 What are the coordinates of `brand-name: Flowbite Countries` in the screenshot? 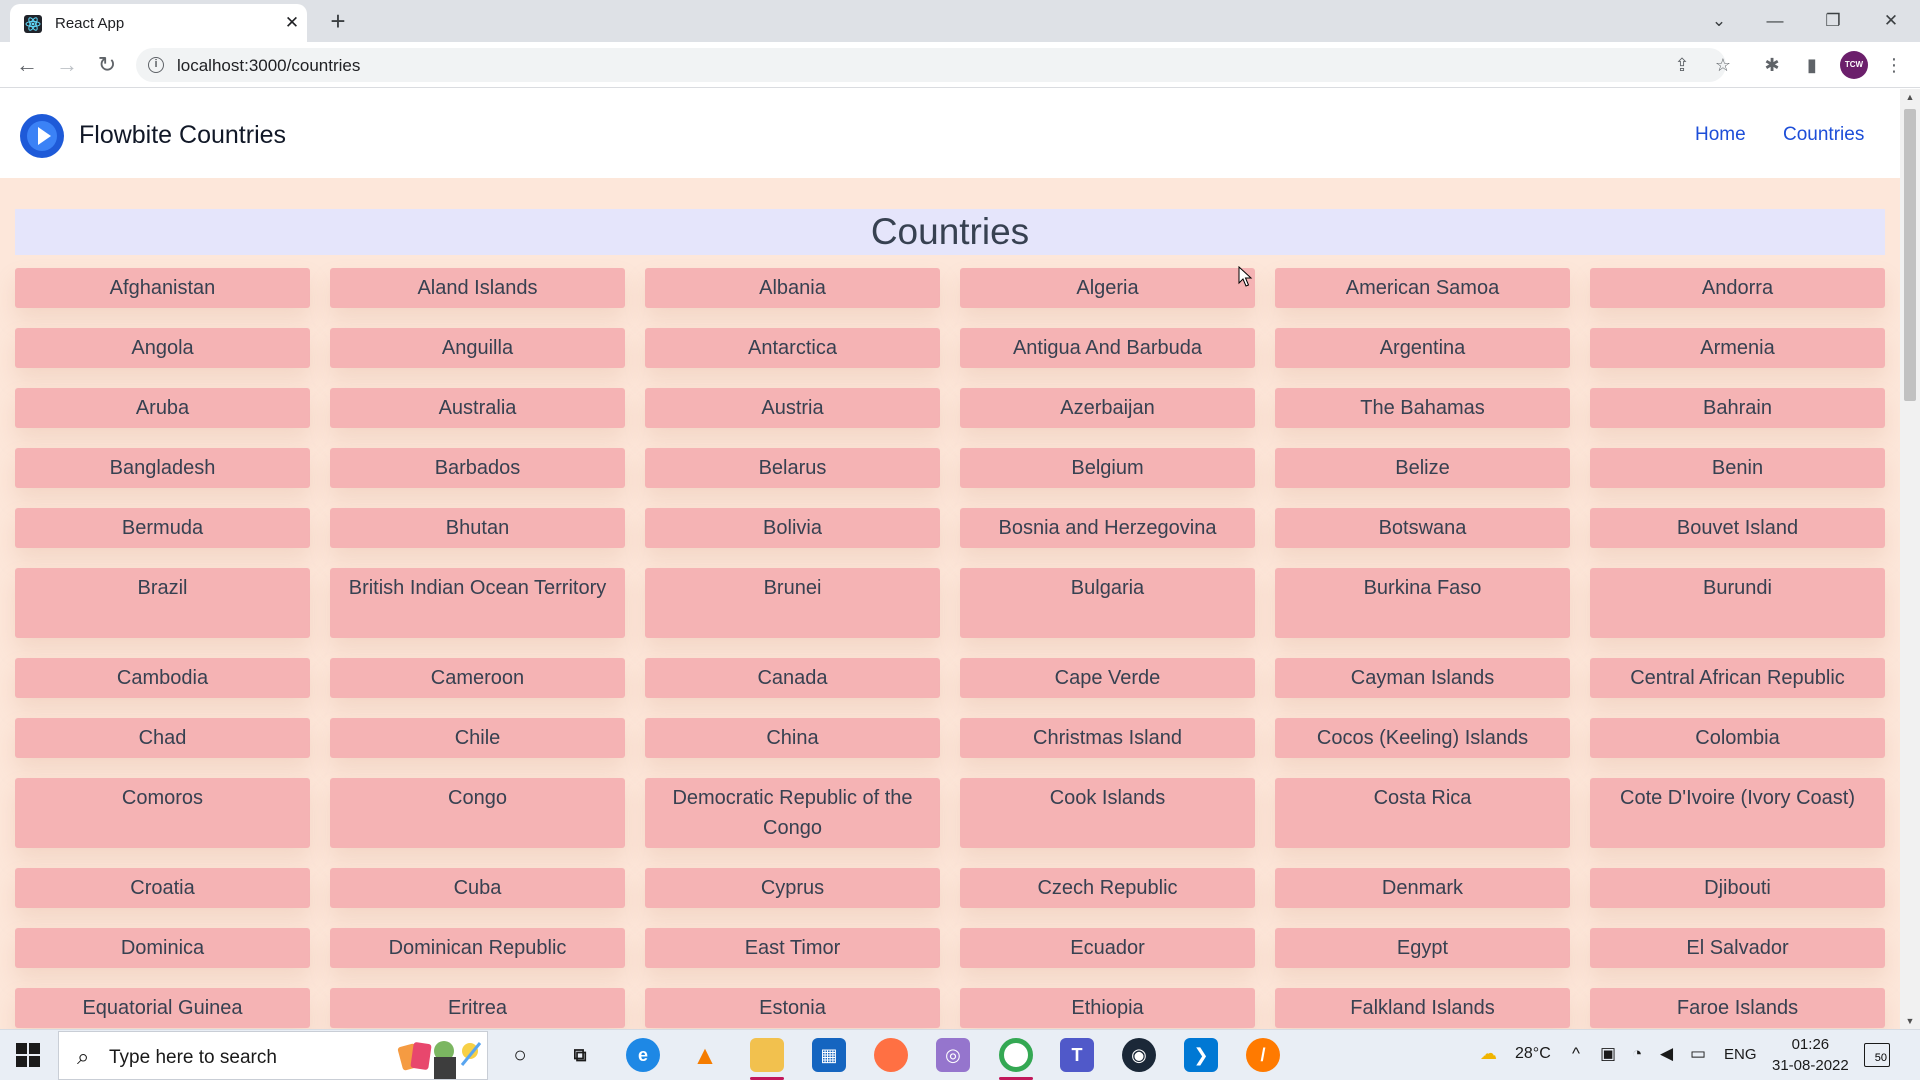 It's located at (182, 135).